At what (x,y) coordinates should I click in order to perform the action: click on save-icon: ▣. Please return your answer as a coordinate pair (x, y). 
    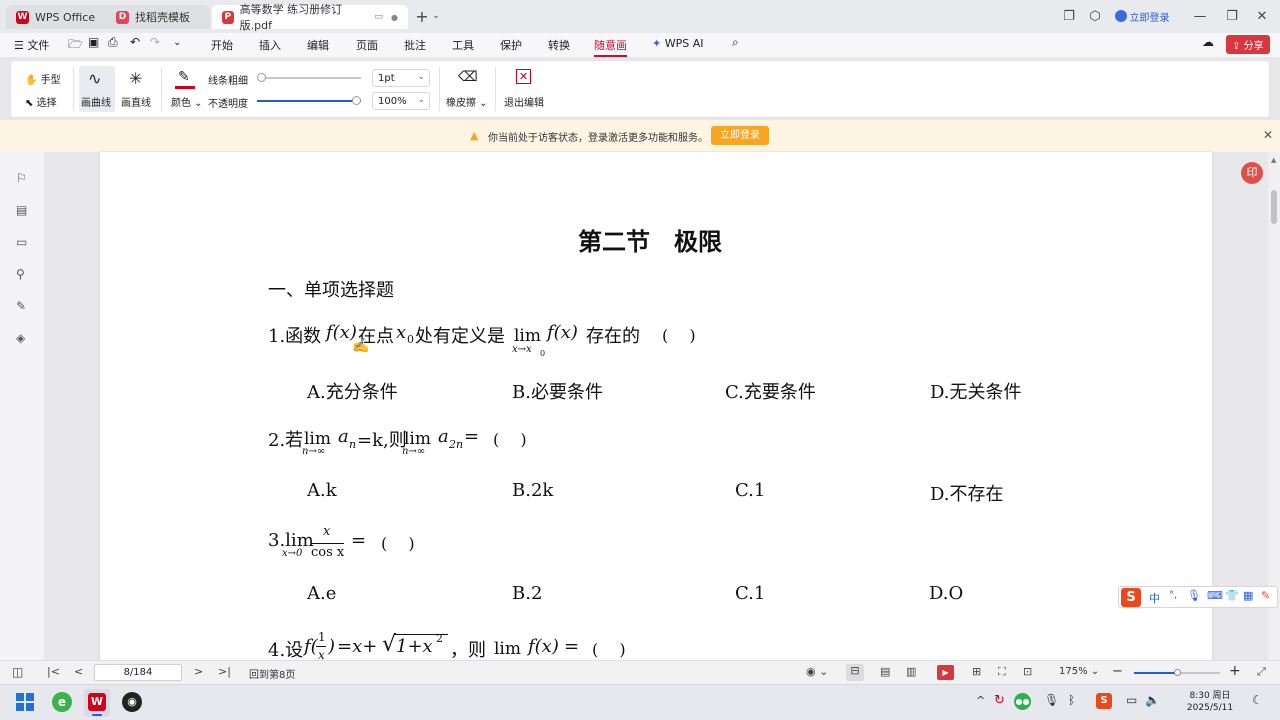
    Looking at the image, I should click on (93, 42).